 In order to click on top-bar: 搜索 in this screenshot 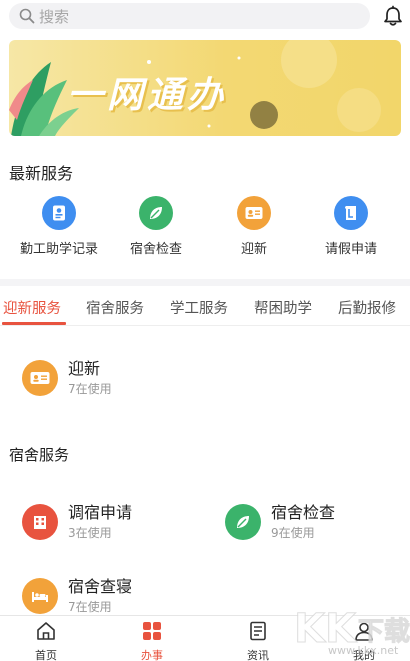, I will do `click(205, 17)`.